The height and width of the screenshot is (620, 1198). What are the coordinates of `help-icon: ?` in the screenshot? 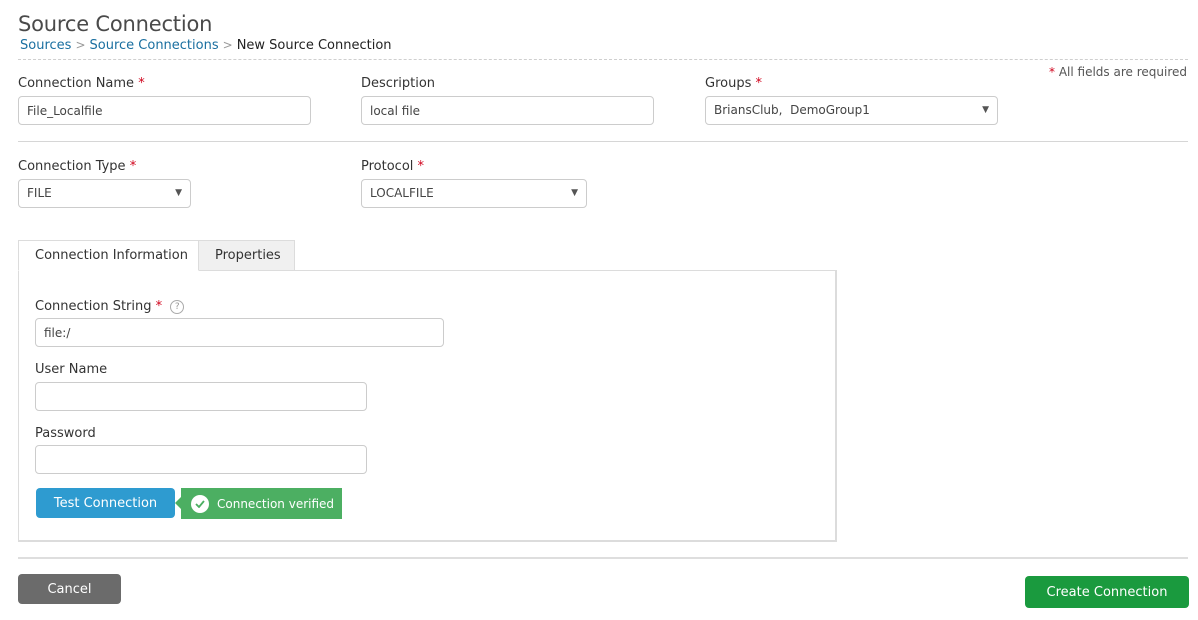 It's located at (177, 307).